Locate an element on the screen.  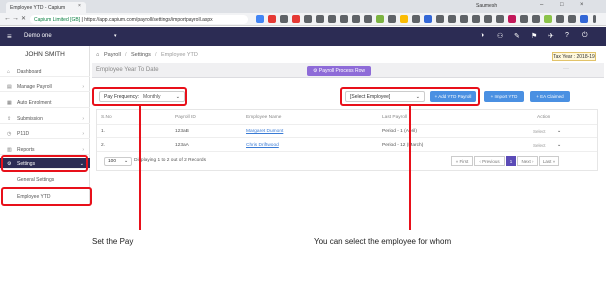
breadcrumb-employee-ytd: Employee YTD is located at coordinates (179, 55).